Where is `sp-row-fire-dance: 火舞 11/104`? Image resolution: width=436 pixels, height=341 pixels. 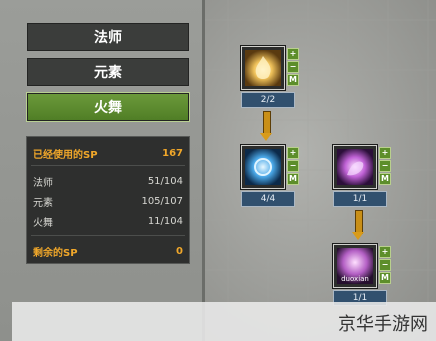
sp-row-fire-dance: 火舞 11/104 is located at coordinates (108, 221).